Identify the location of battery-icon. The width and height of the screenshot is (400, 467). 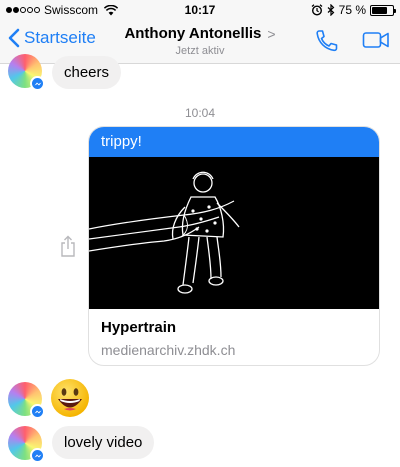
(383, 10).